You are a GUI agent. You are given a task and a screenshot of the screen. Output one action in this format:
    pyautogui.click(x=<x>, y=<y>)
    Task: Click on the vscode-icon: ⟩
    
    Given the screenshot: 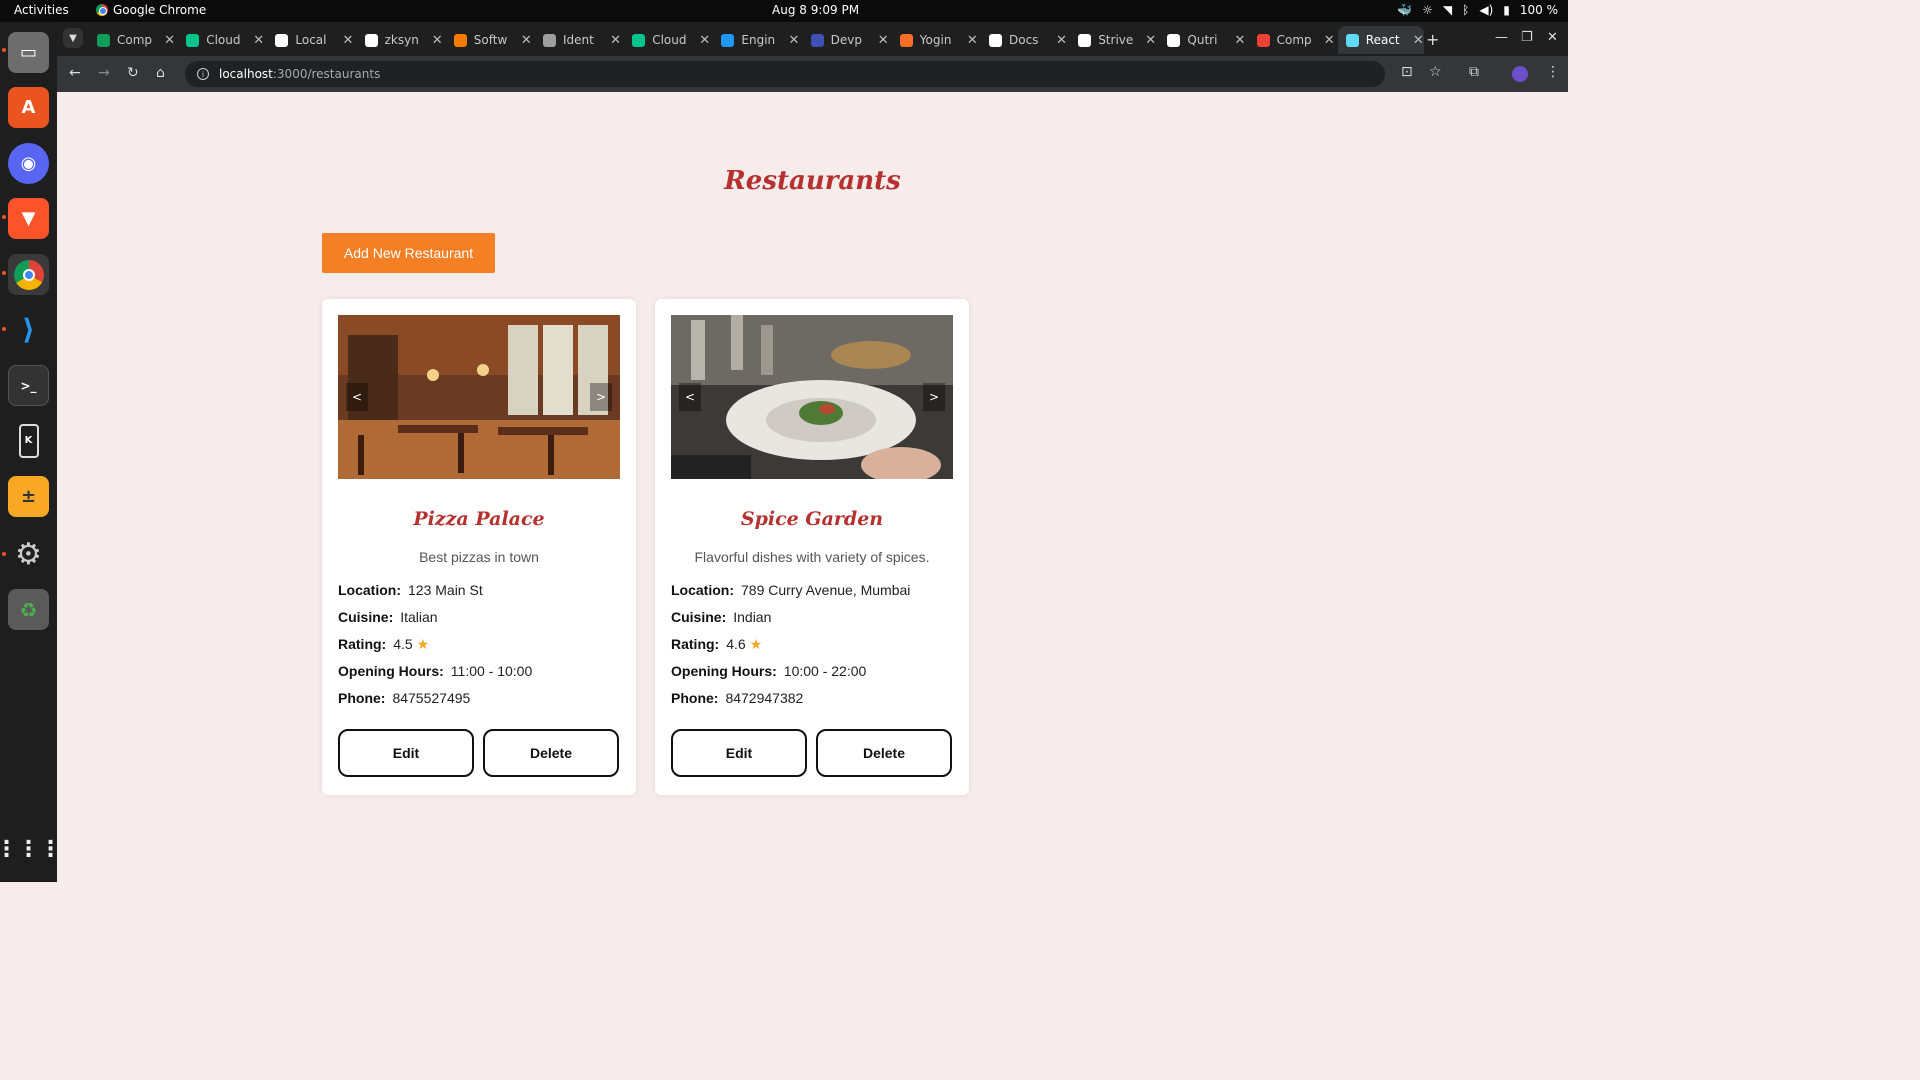 What is the action you would take?
    pyautogui.click(x=28, y=329)
    